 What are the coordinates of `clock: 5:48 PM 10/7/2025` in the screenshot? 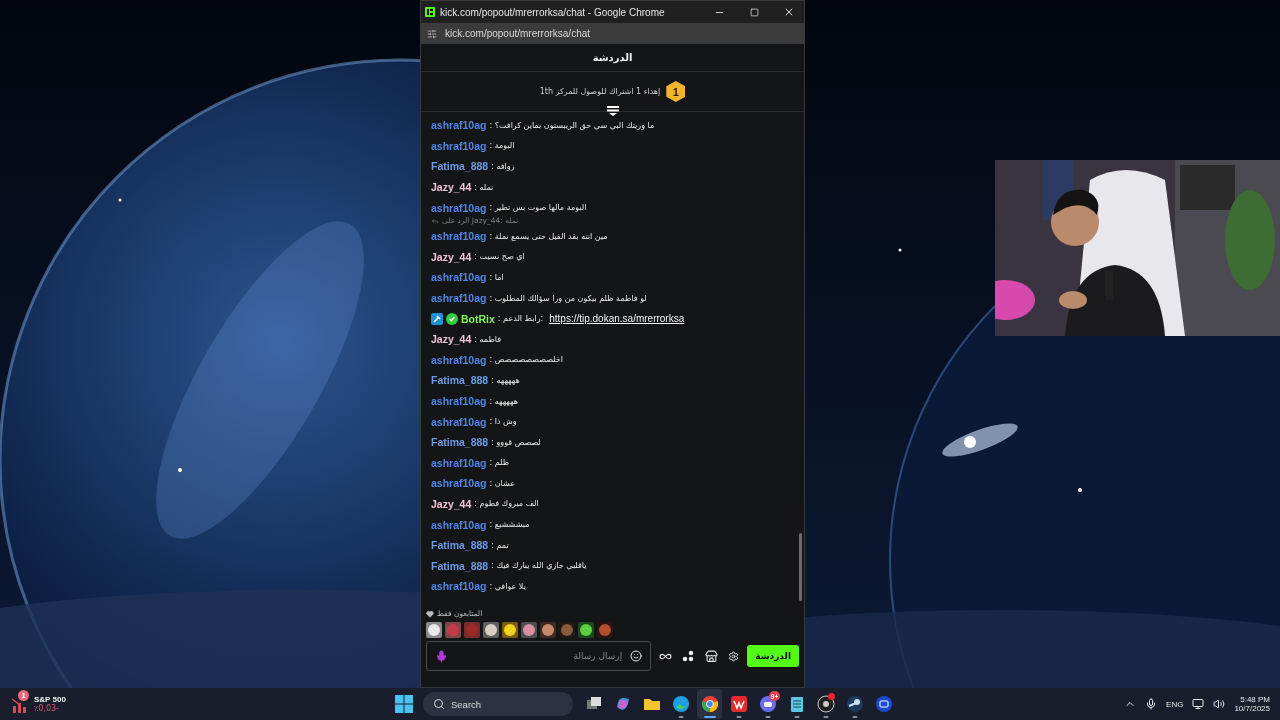 It's located at (1252, 704).